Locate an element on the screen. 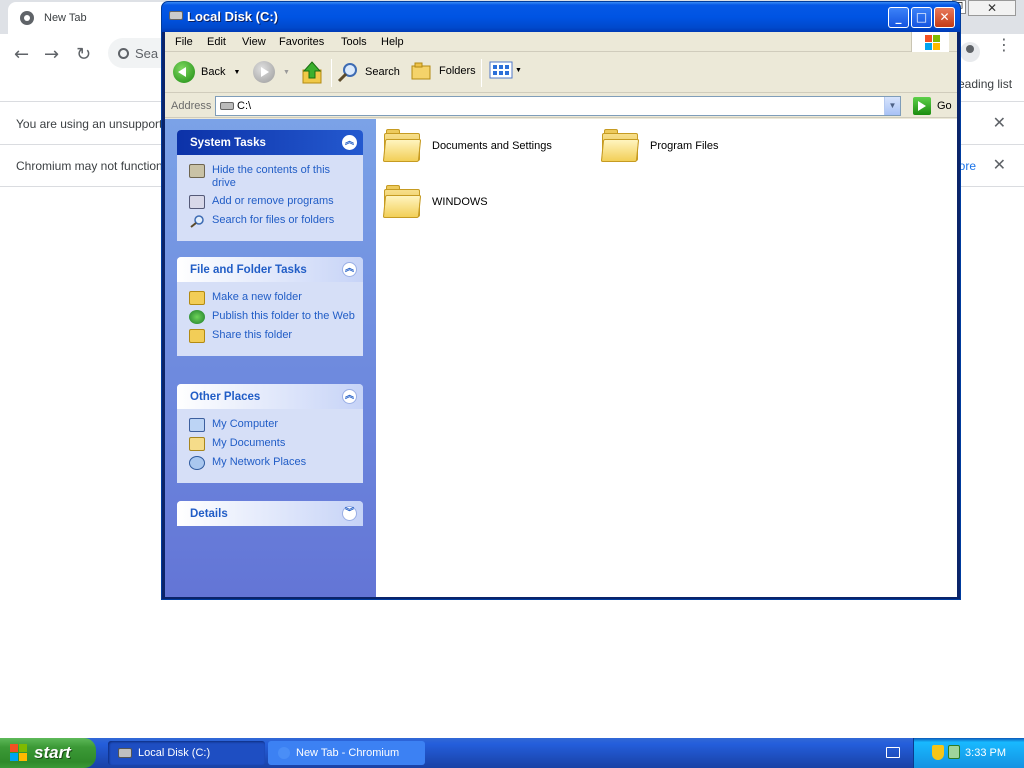 The image size is (1024, 768). task-label: Add or remove programs is located at coordinates (273, 201).